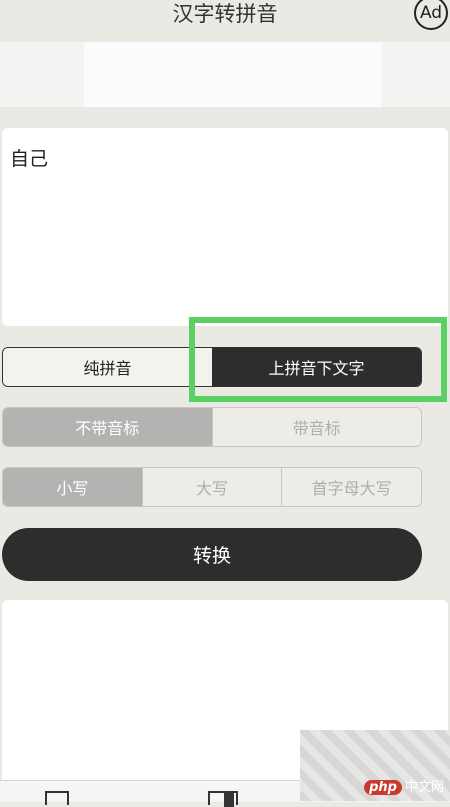 The image size is (450, 807). I want to click on ad-banner, so click(225, 74).